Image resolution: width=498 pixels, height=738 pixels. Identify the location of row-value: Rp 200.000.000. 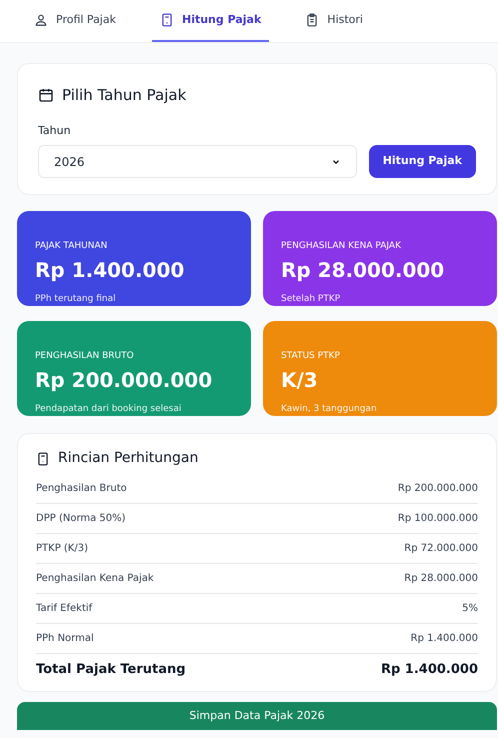
(438, 489).